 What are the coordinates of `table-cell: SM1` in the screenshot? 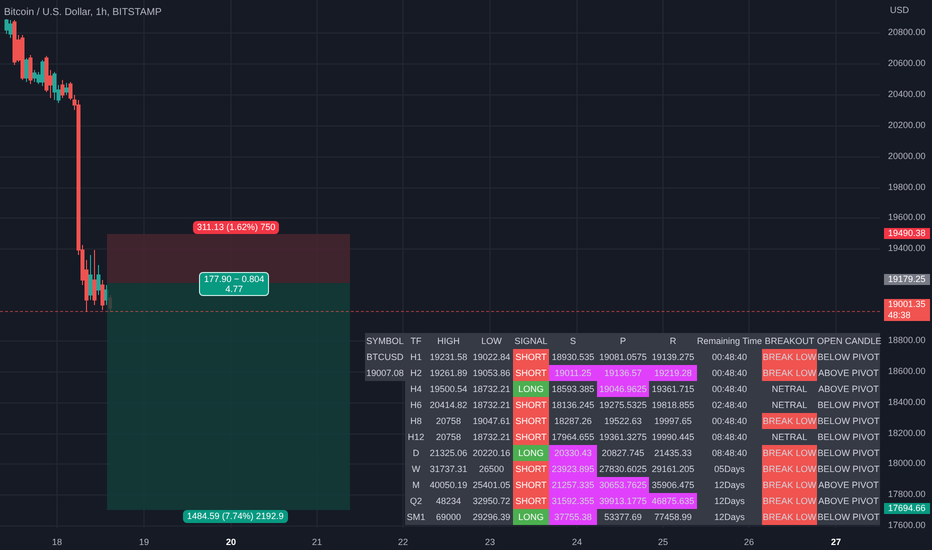 It's located at (416, 517).